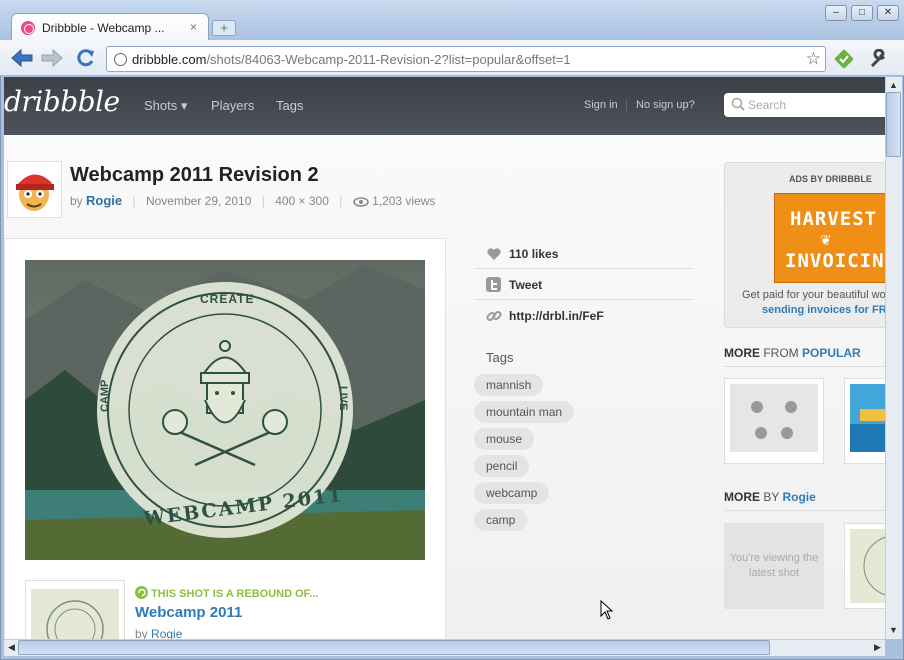 The height and width of the screenshot is (660, 904). What do you see at coordinates (86, 58) in the screenshot?
I see `reload-icon` at bounding box center [86, 58].